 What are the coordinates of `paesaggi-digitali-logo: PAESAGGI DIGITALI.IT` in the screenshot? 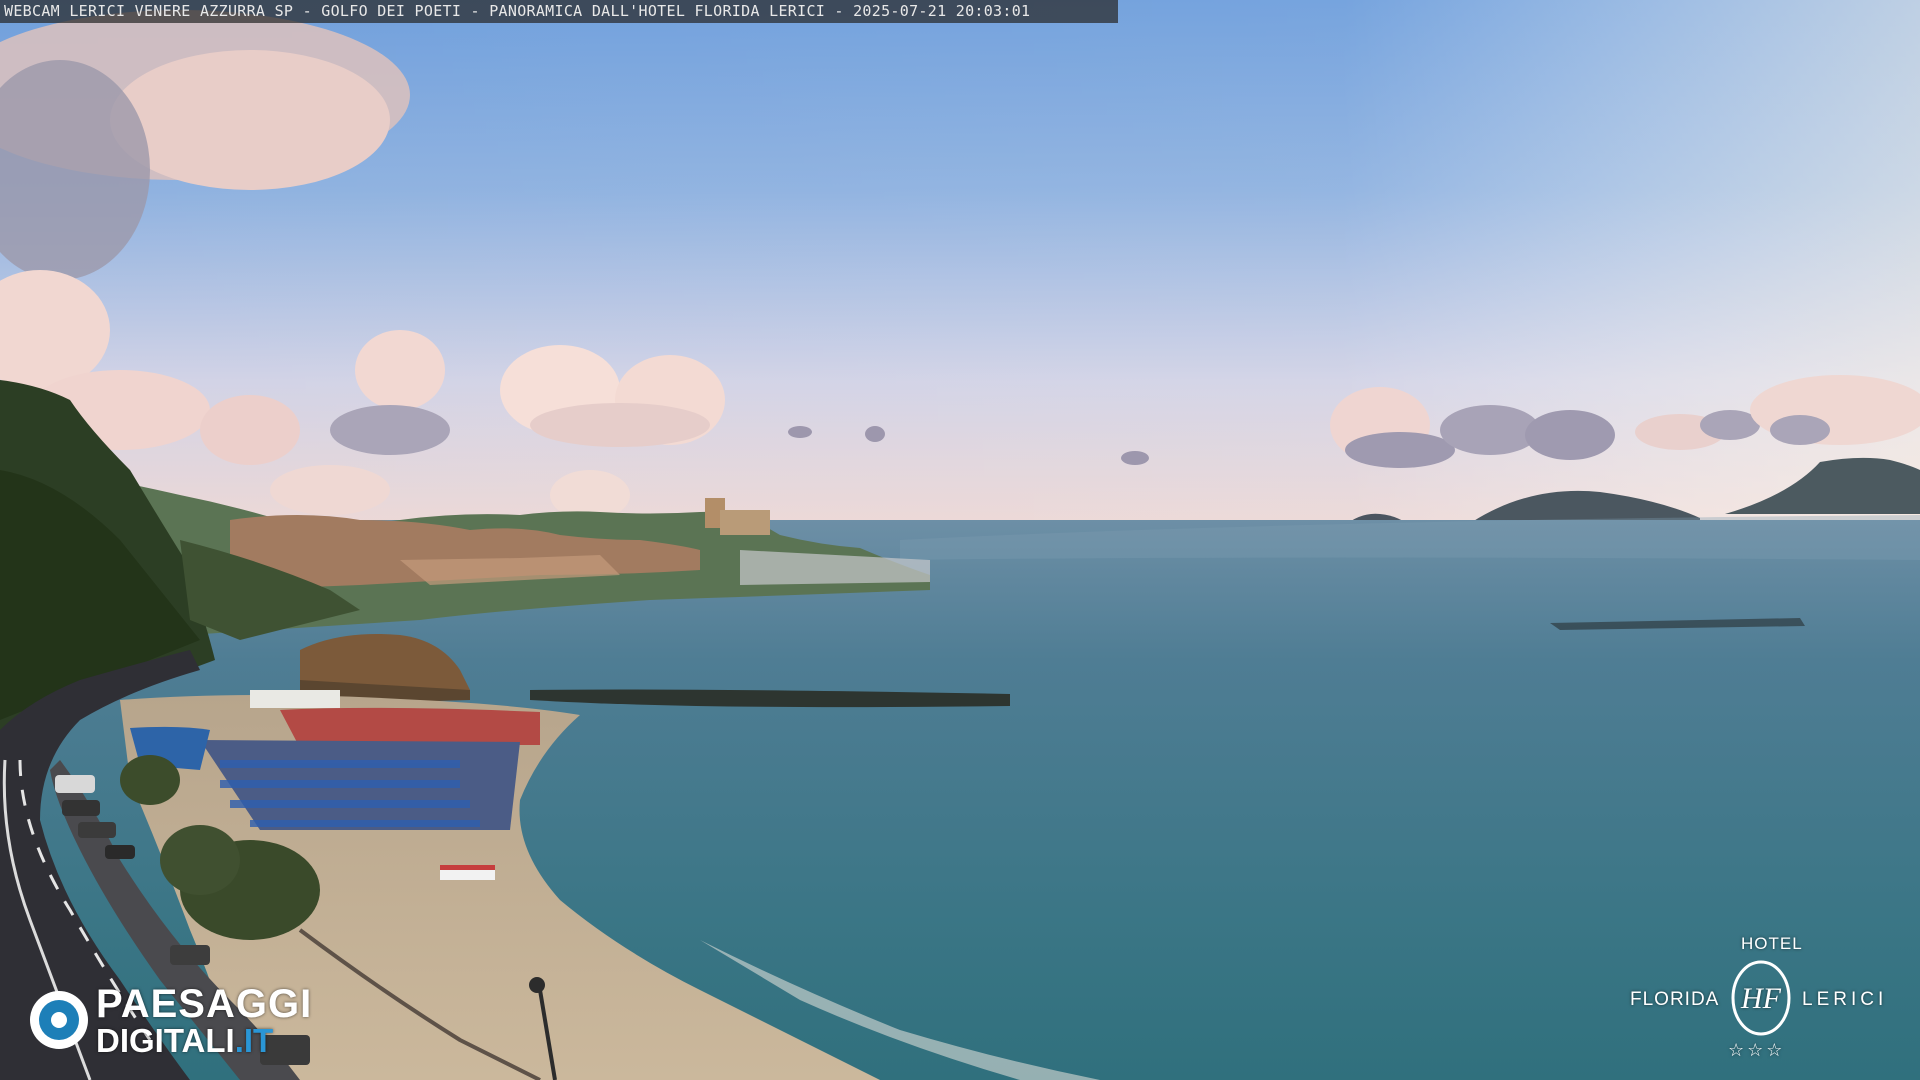 It's located at (171, 1019).